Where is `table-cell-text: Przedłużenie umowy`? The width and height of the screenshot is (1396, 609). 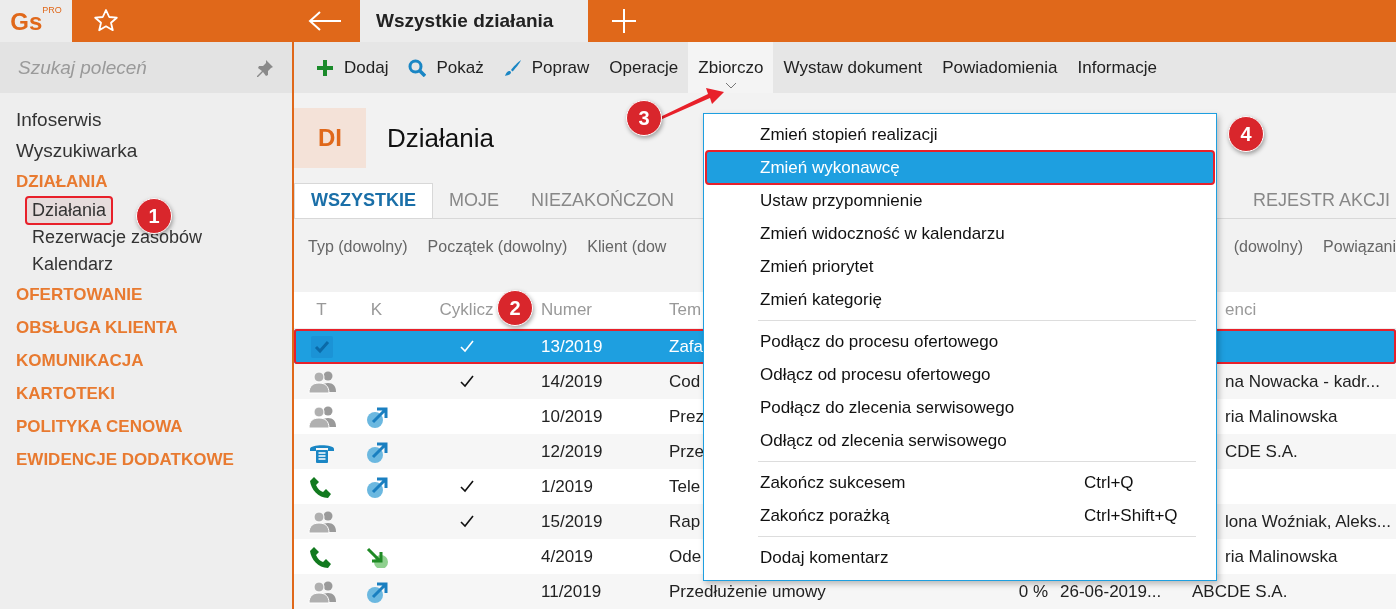
table-cell-text: Przedłużenie umowy is located at coordinates (747, 591).